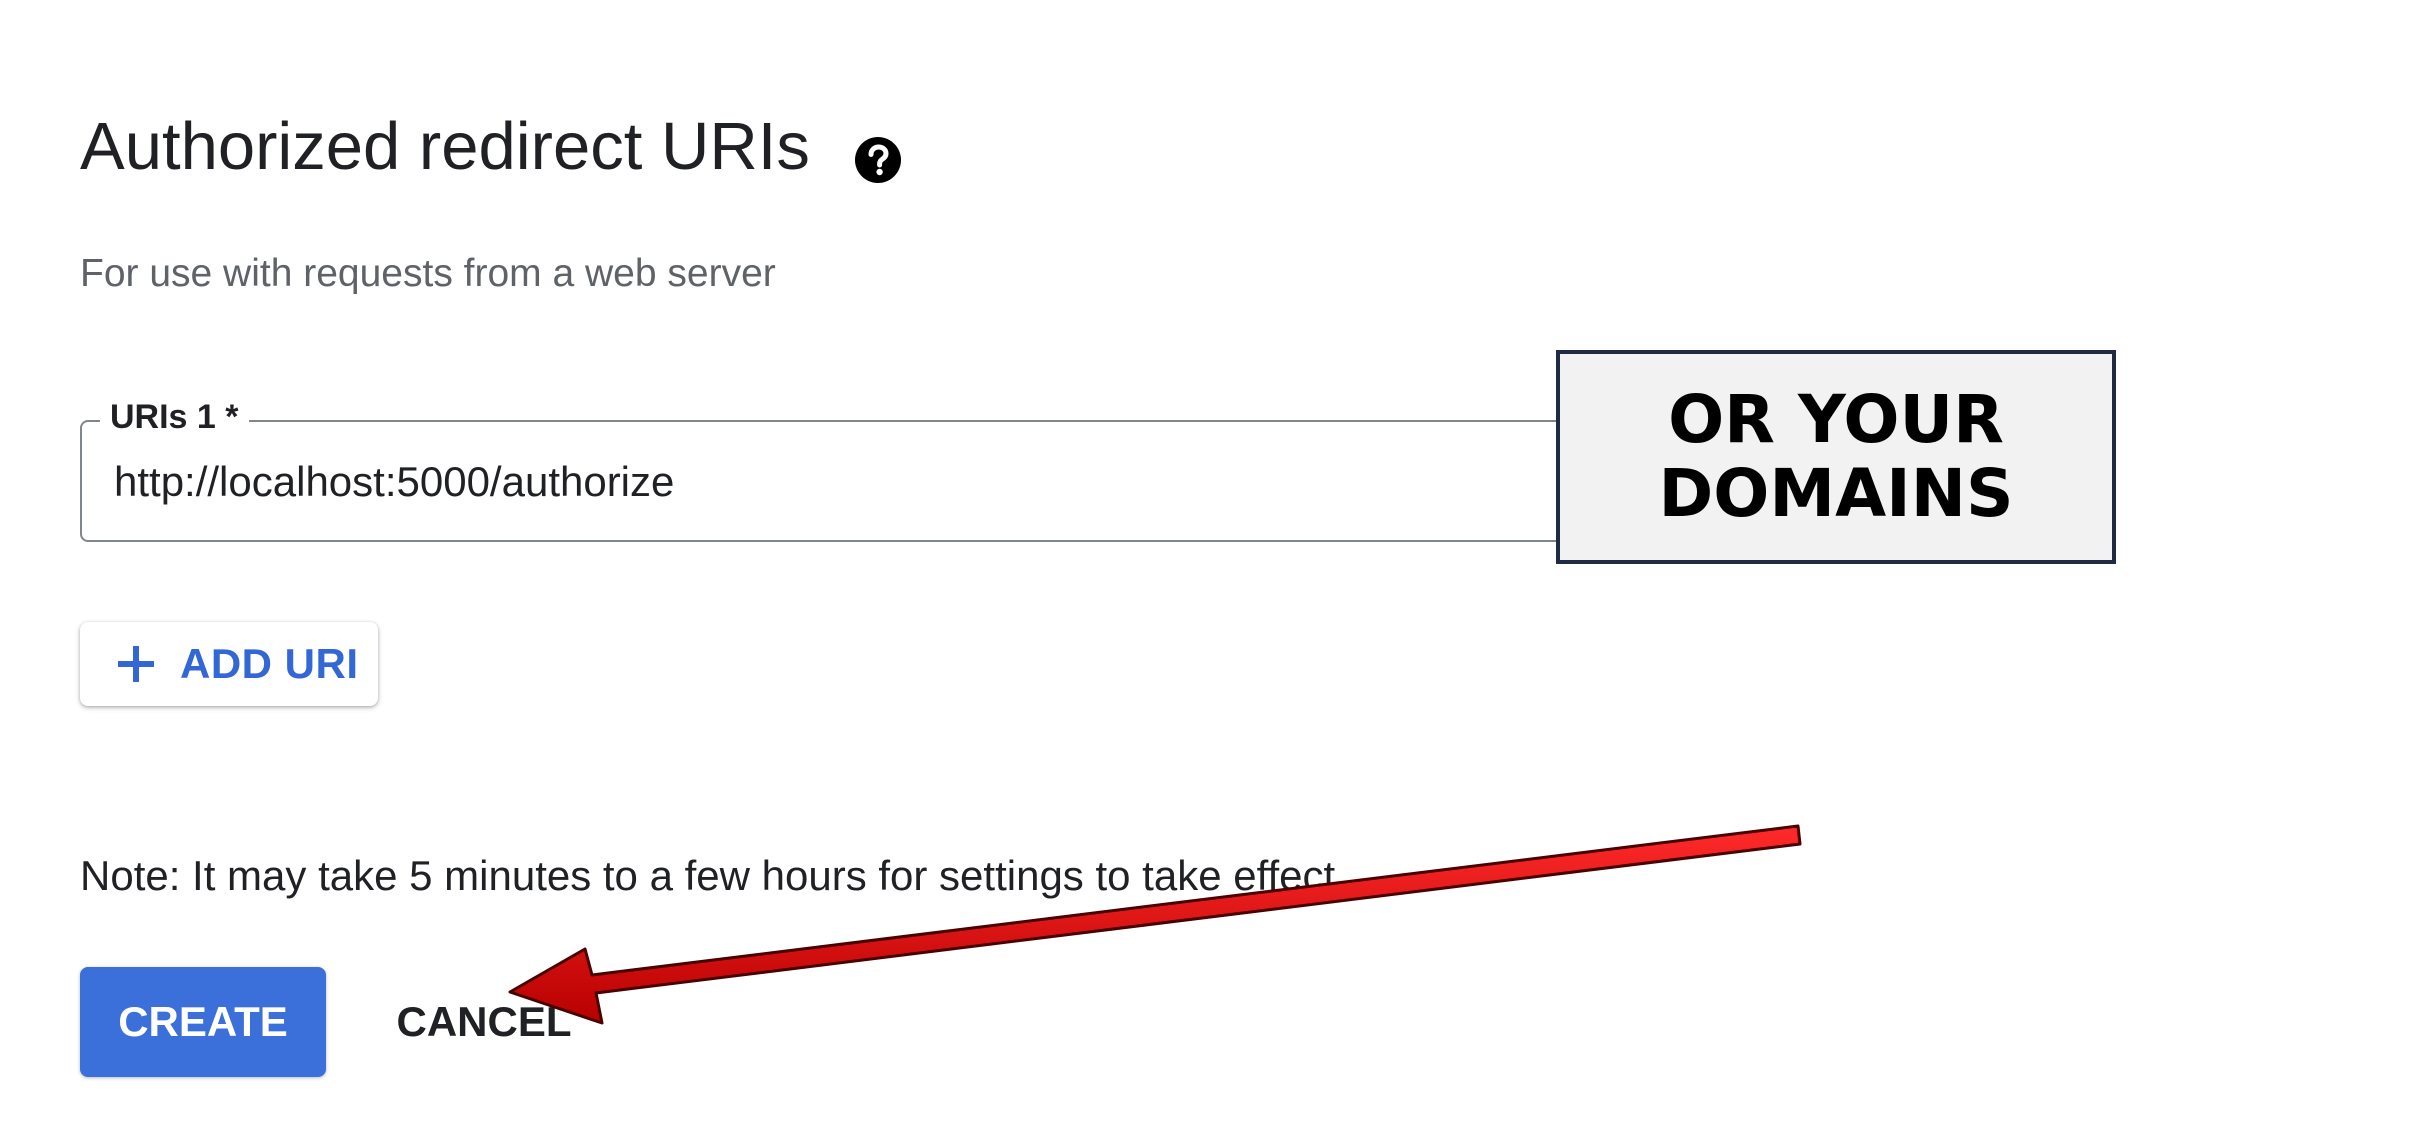 This screenshot has width=2428, height=1123. I want to click on add-uri-label: ADD URI, so click(269, 663).